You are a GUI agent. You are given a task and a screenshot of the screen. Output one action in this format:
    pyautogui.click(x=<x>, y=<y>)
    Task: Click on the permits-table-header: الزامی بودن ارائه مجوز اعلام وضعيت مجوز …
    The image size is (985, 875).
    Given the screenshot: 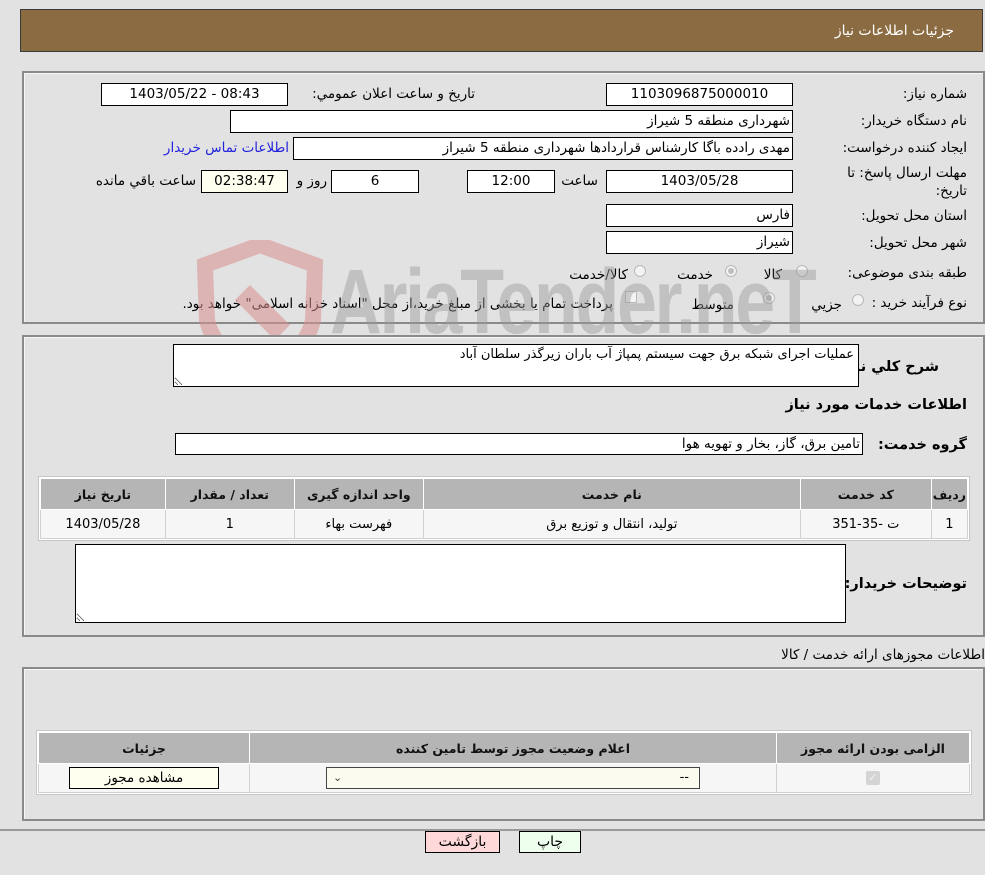 What is the action you would take?
    pyautogui.click(x=504, y=748)
    